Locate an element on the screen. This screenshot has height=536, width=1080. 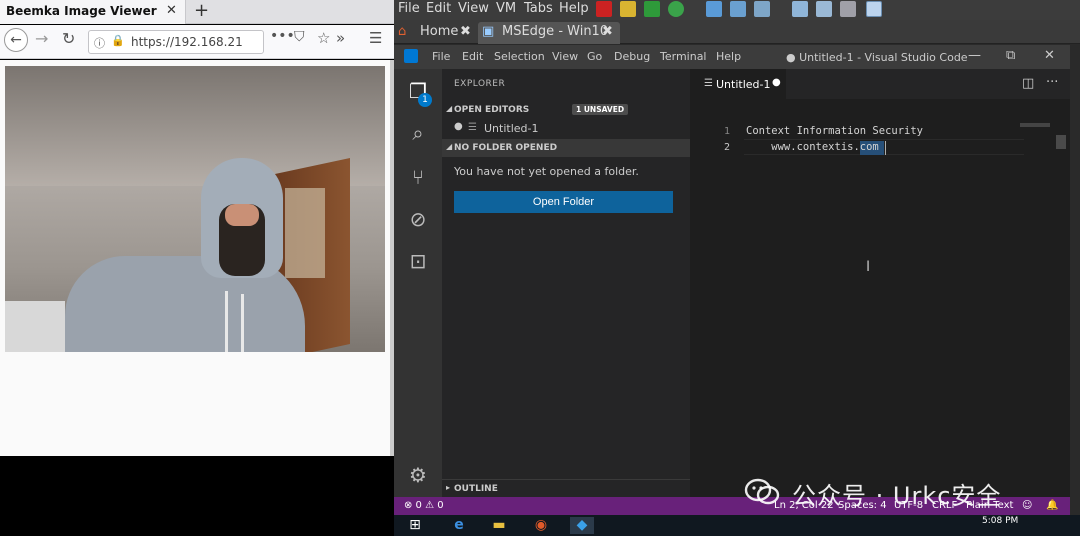
minimize-icon: — is located at coordinates (974, 55).